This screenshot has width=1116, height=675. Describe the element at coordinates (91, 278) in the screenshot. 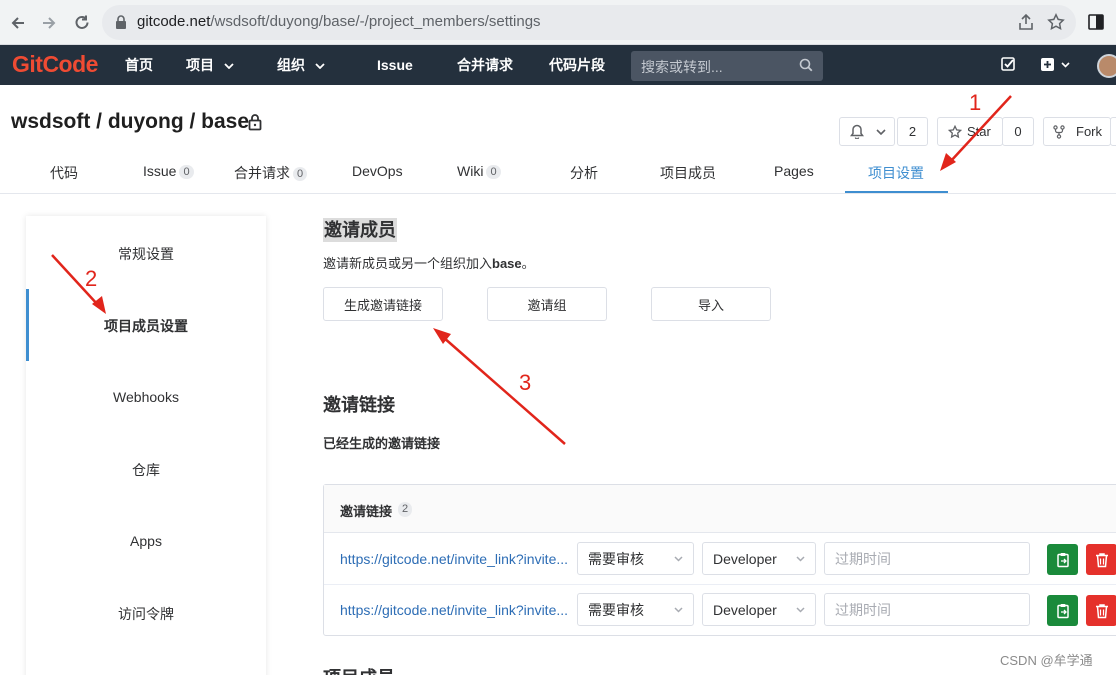

I see `annotation-number-2: 2` at that location.